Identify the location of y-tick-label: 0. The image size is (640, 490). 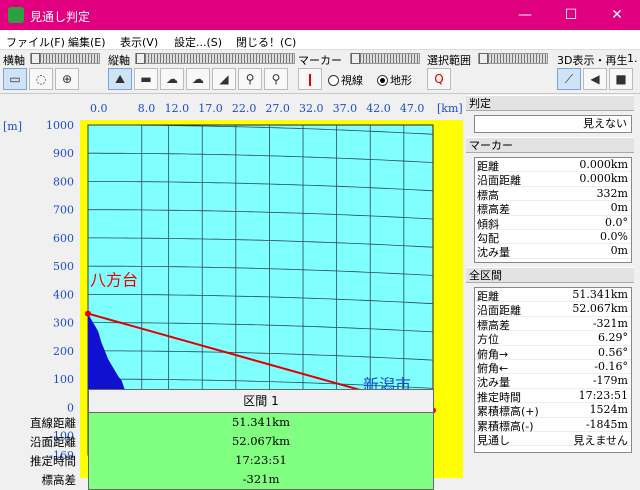
(70, 407).